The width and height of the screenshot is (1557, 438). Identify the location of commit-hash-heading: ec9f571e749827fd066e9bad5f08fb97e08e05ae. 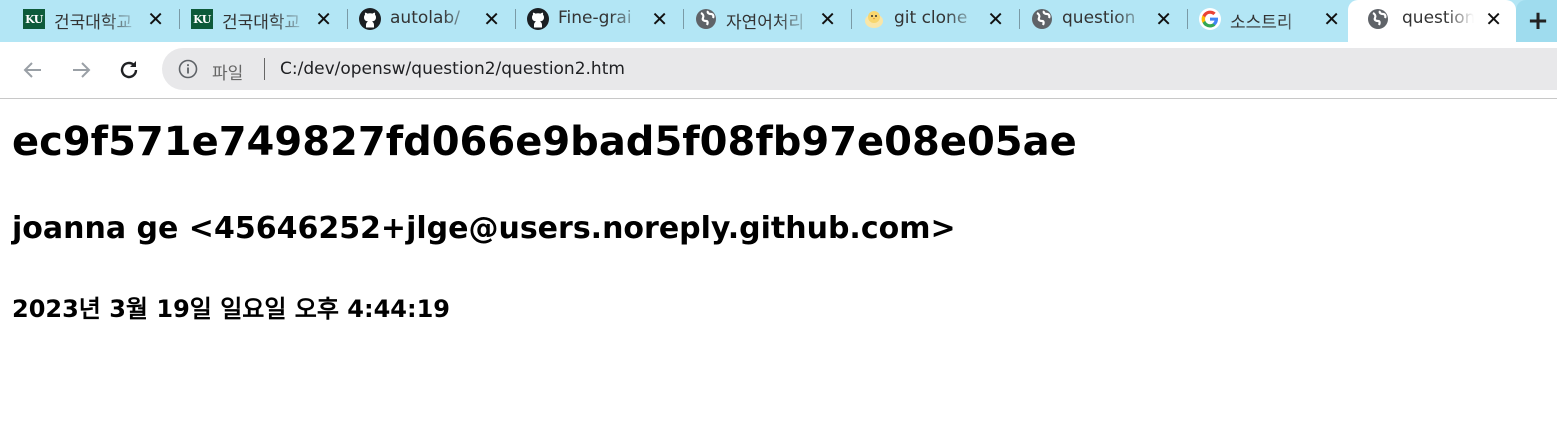
(544, 142).